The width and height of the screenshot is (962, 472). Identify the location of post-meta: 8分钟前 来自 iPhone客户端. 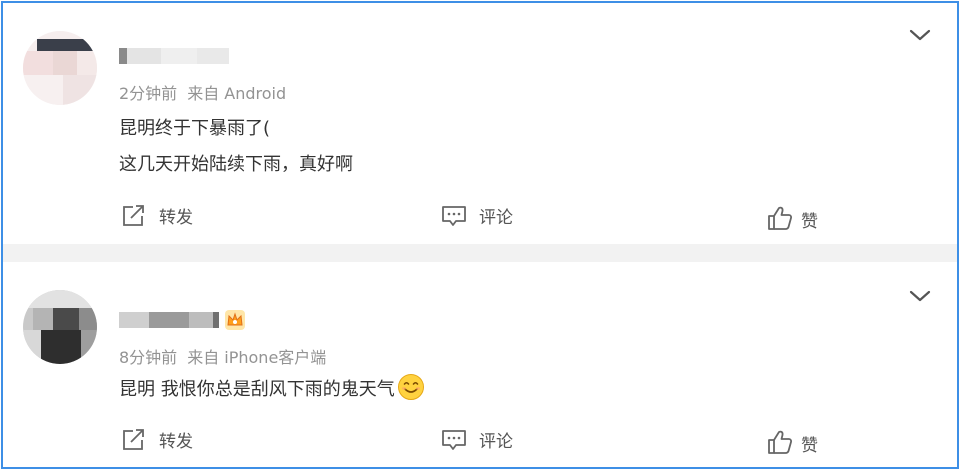
(222, 356).